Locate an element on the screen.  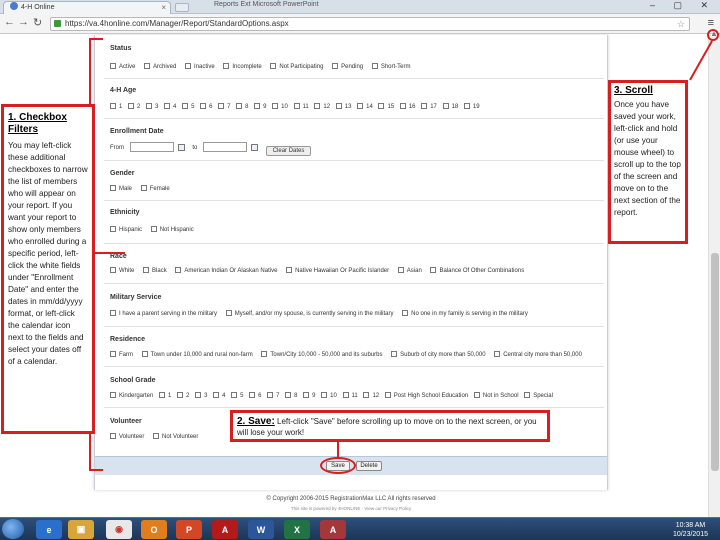
residence-option: Central city more than 50,000 is located at coordinates (538, 354).